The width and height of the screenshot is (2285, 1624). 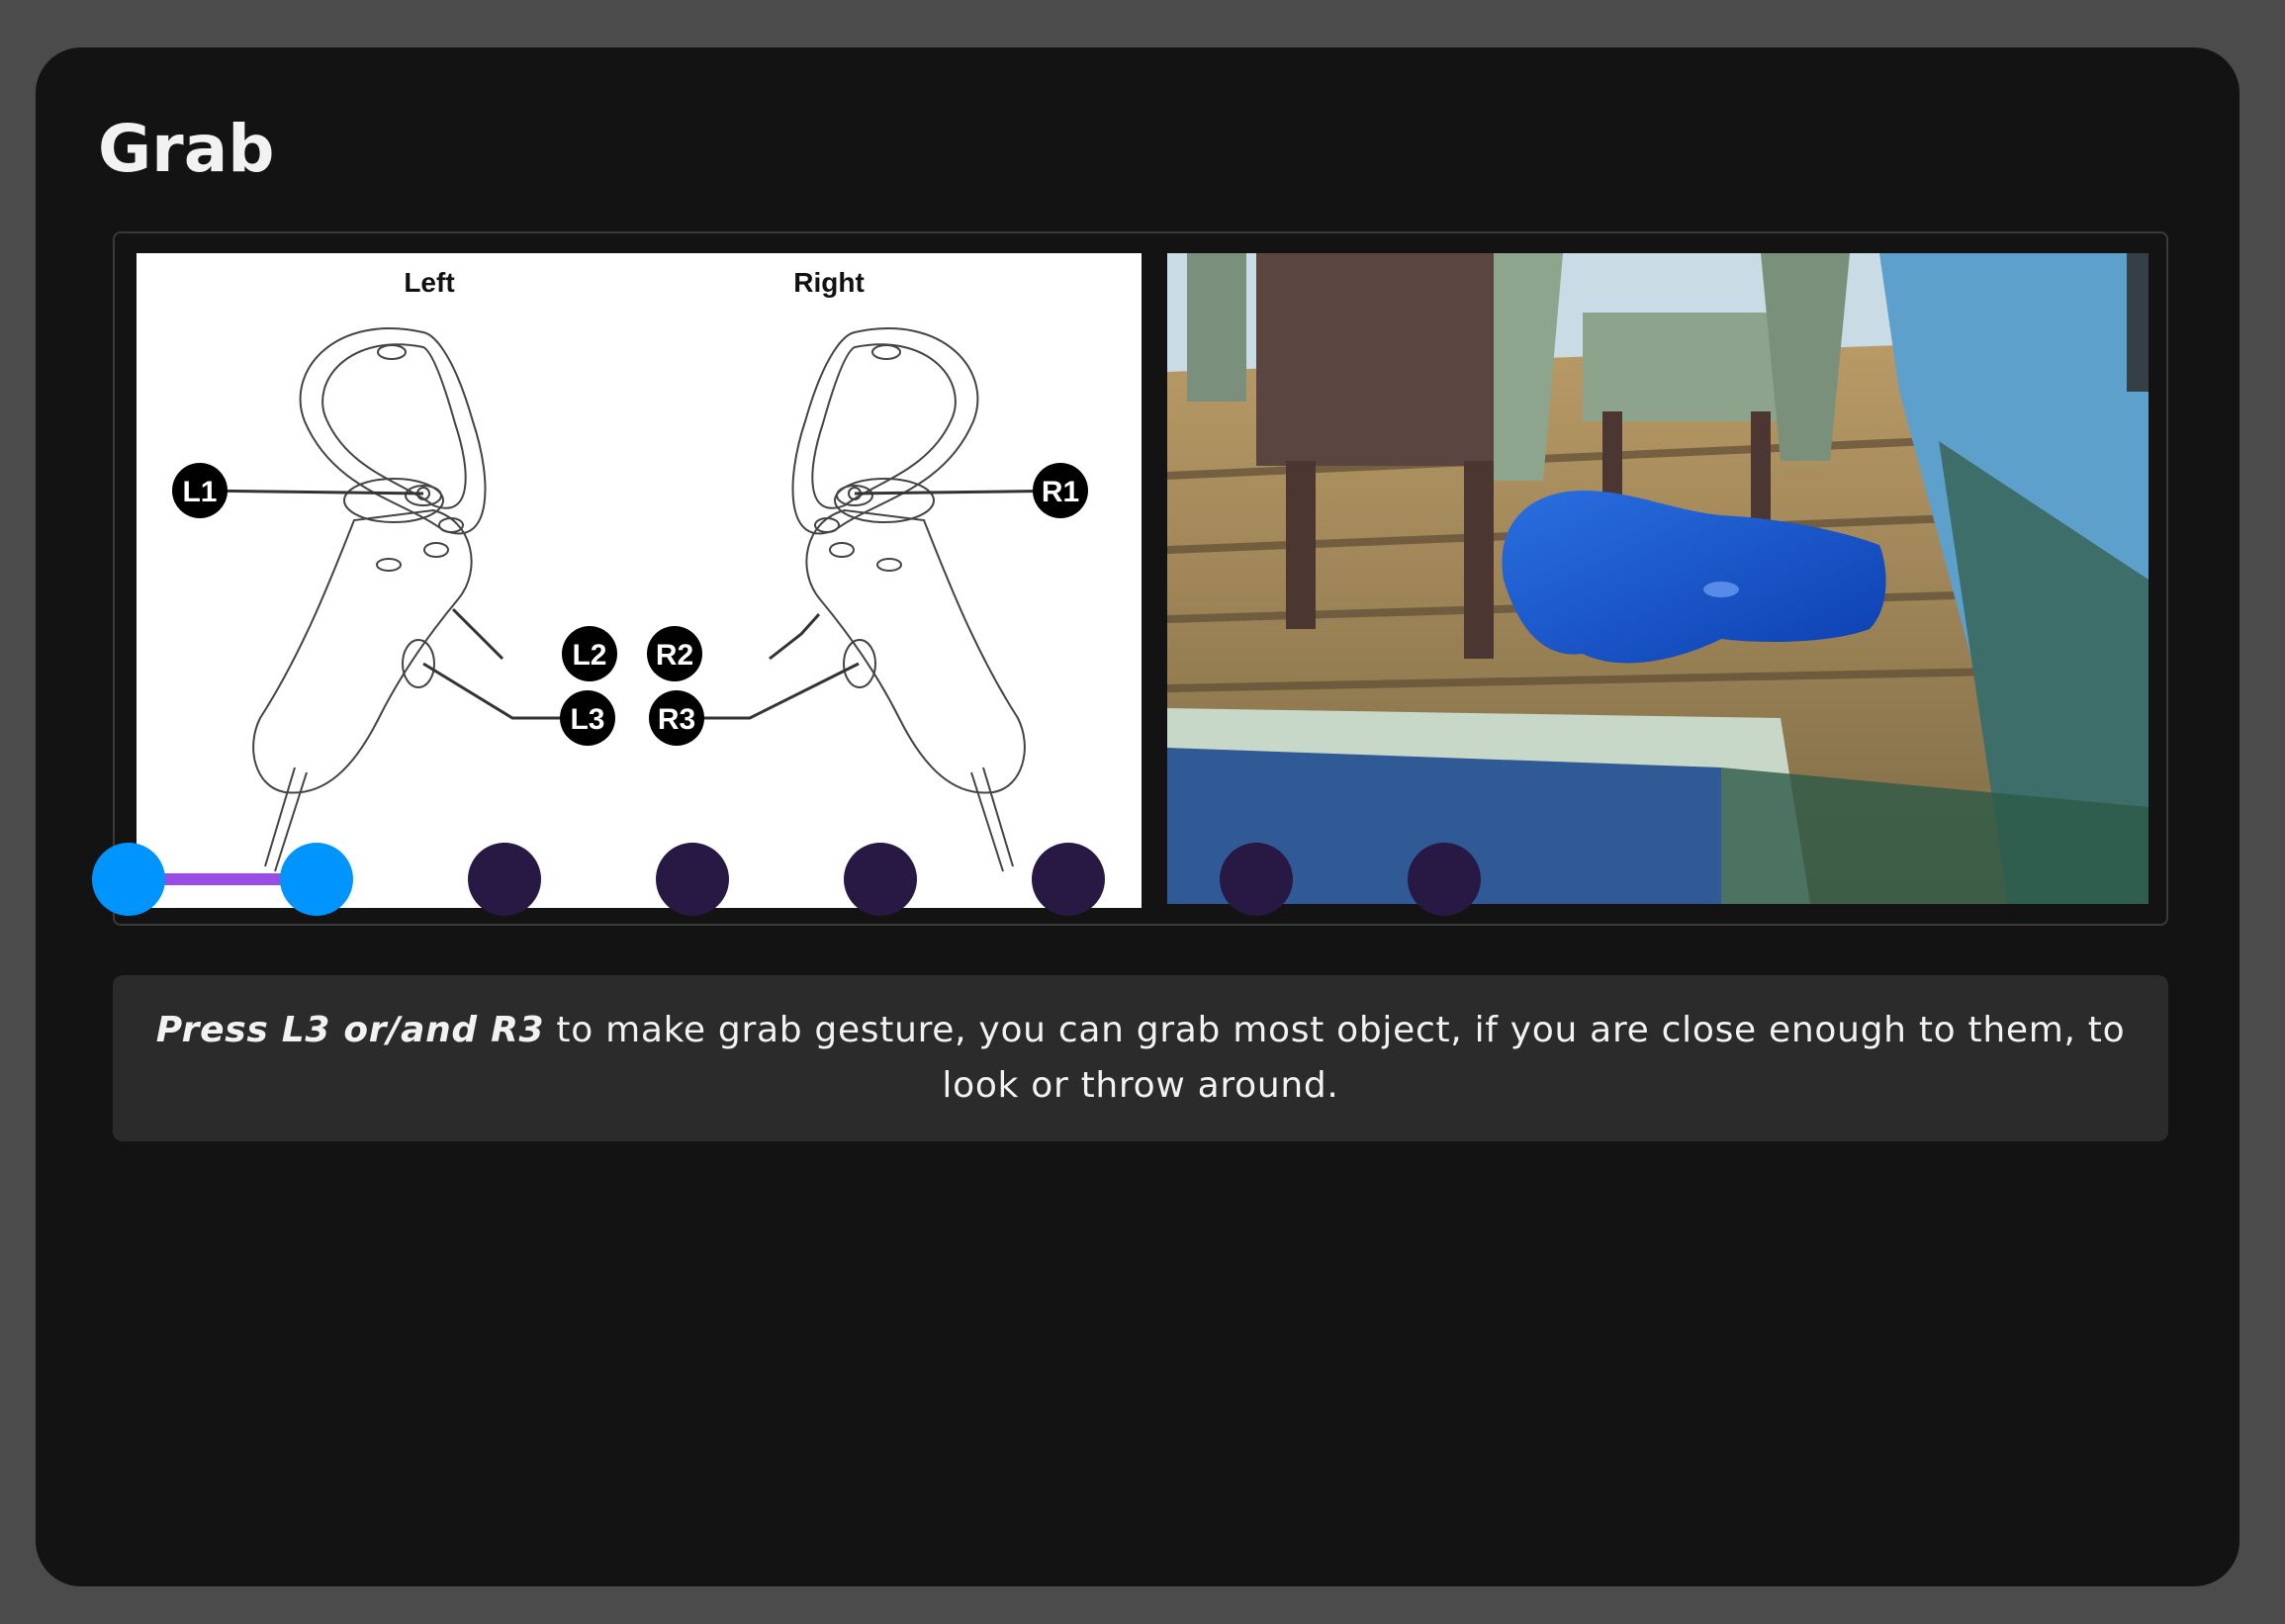 What do you see at coordinates (587, 719) in the screenshot?
I see `button-label-l3: L3` at bounding box center [587, 719].